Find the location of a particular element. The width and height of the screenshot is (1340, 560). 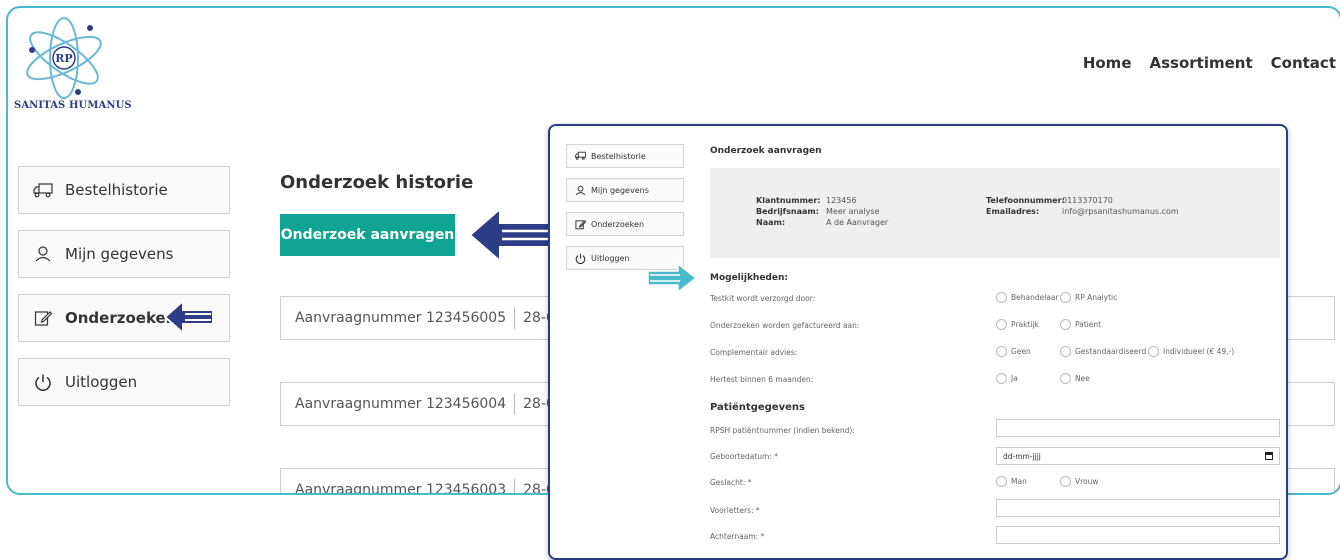

dob-placeholder: dd-mm-jjjj is located at coordinates (1022, 456).